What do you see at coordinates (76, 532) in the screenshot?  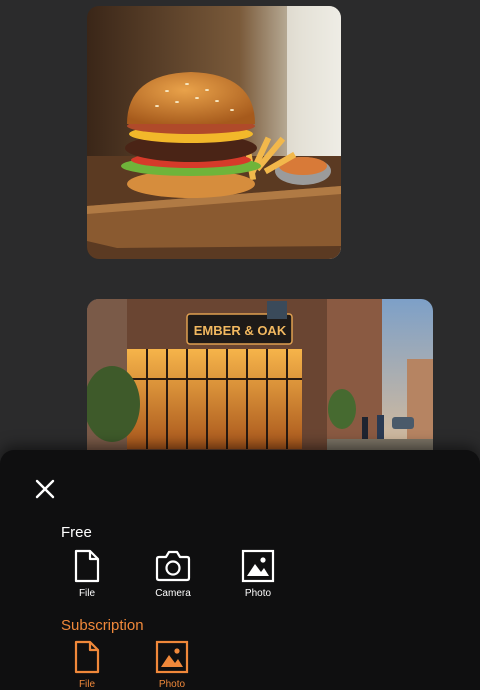 I see `free-section-title: Free` at bounding box center [76, 532].